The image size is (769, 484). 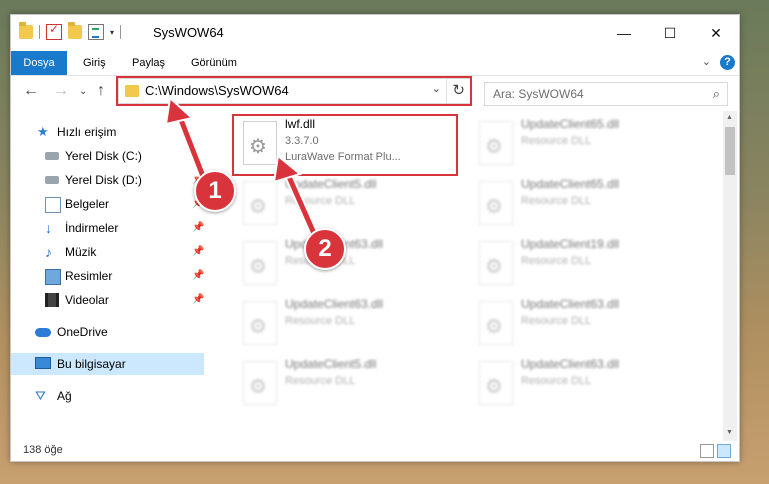 What do you see at coordinates (215, 191) in the screenshot?
I see `step-1-badge: 1` at bounding box center [215, 191].